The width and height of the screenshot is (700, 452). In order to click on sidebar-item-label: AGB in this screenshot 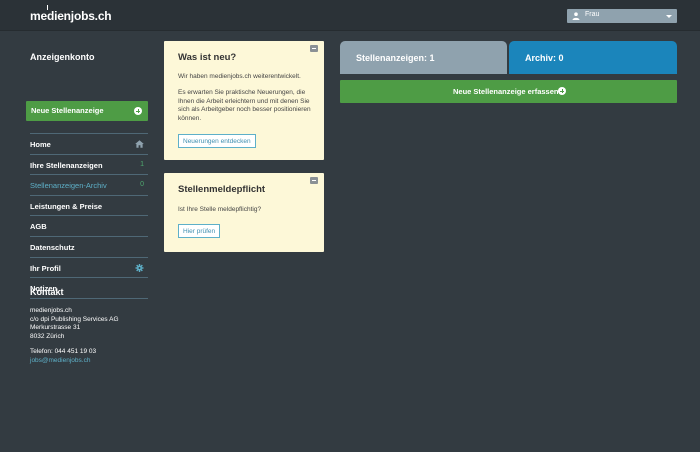, I will do `click(38, 227)`.